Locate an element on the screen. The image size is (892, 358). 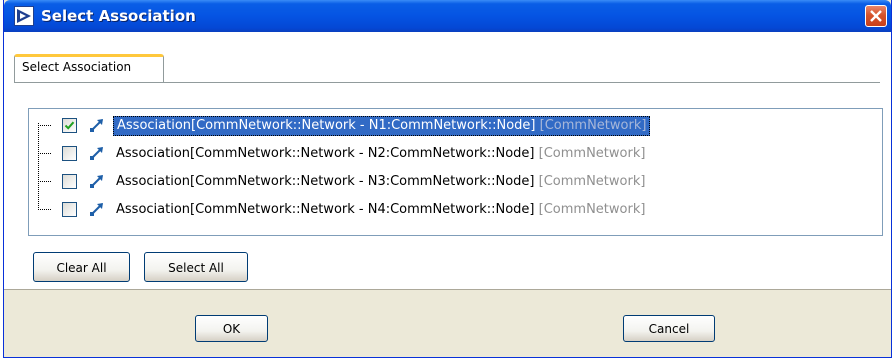
title-bar: Select Association is located at coordinates (447, 16).